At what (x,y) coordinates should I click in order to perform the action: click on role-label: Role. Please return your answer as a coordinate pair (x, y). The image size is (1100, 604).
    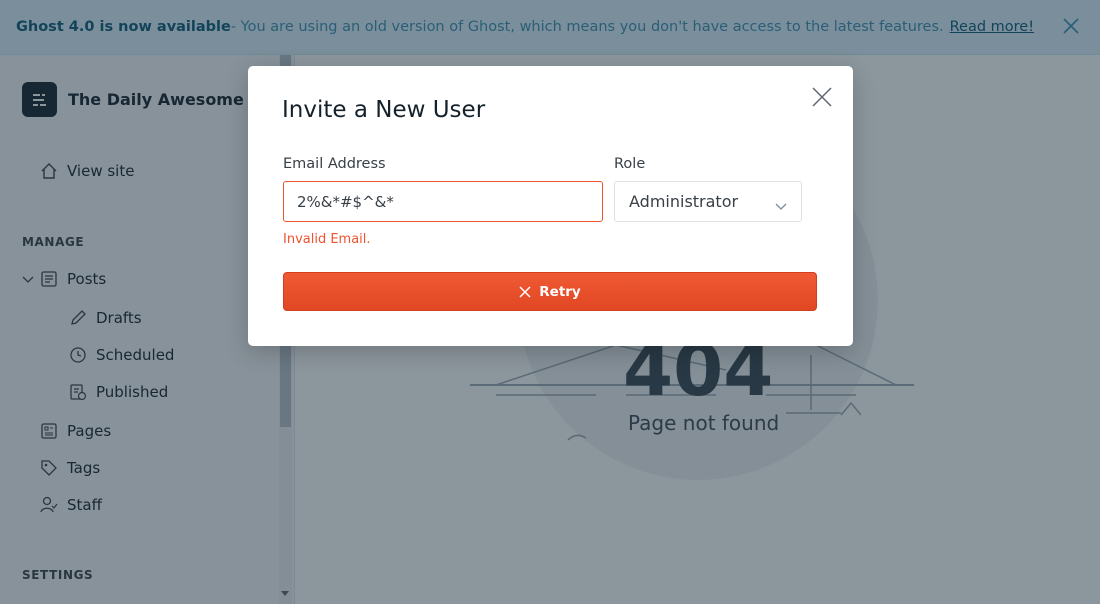
    Looking at the image, I should click on (630, 164).